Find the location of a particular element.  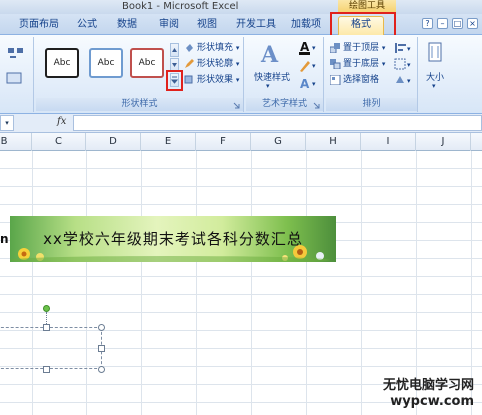

dialog-launcher-icon is located at coordinates (236, 105).